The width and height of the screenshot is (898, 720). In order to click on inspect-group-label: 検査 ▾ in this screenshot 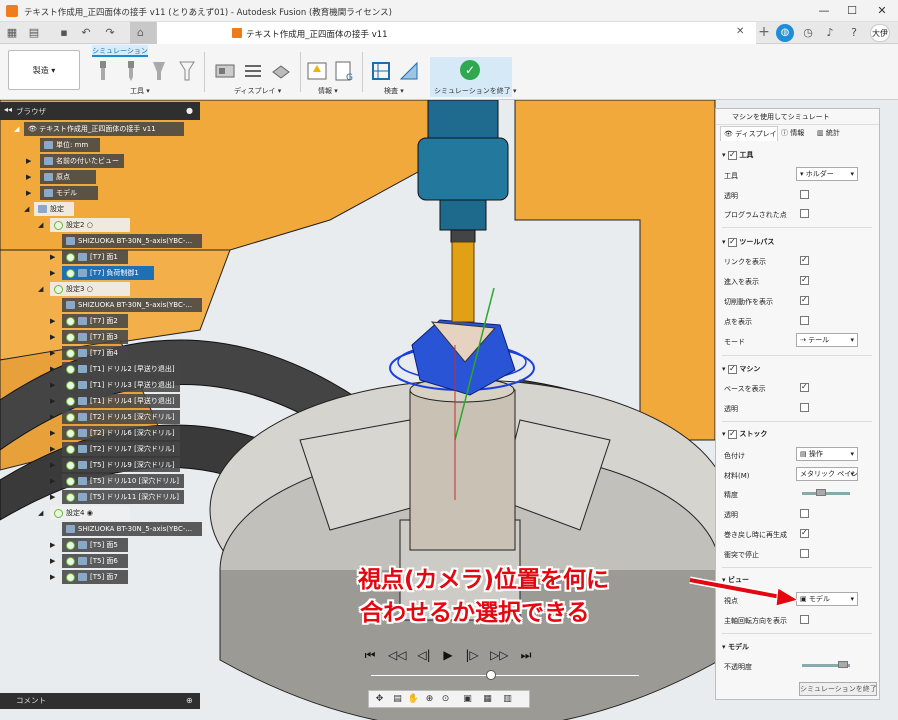, I will do `click(394, 91)`.